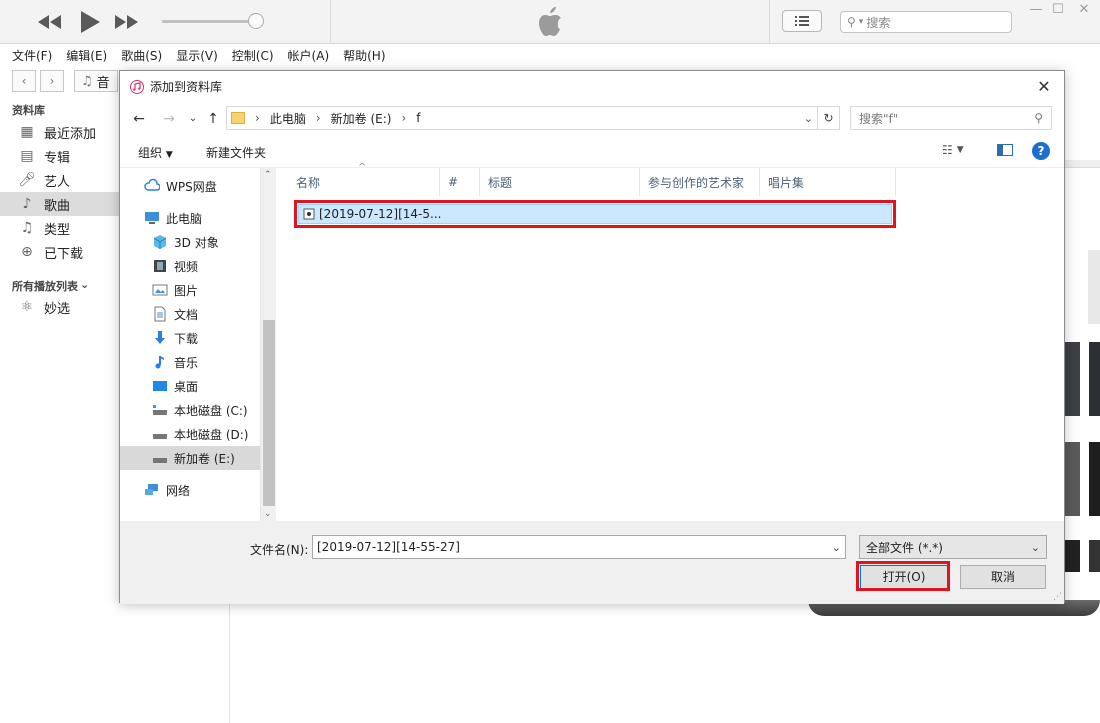 The width and height of the screenshot is (1100, 723). Describe the element at coordinates (592, 151) in the screenshot. I see `command-bar: 组织 ▼ 新建文件夹 ☷ ▼ ?` at that location.